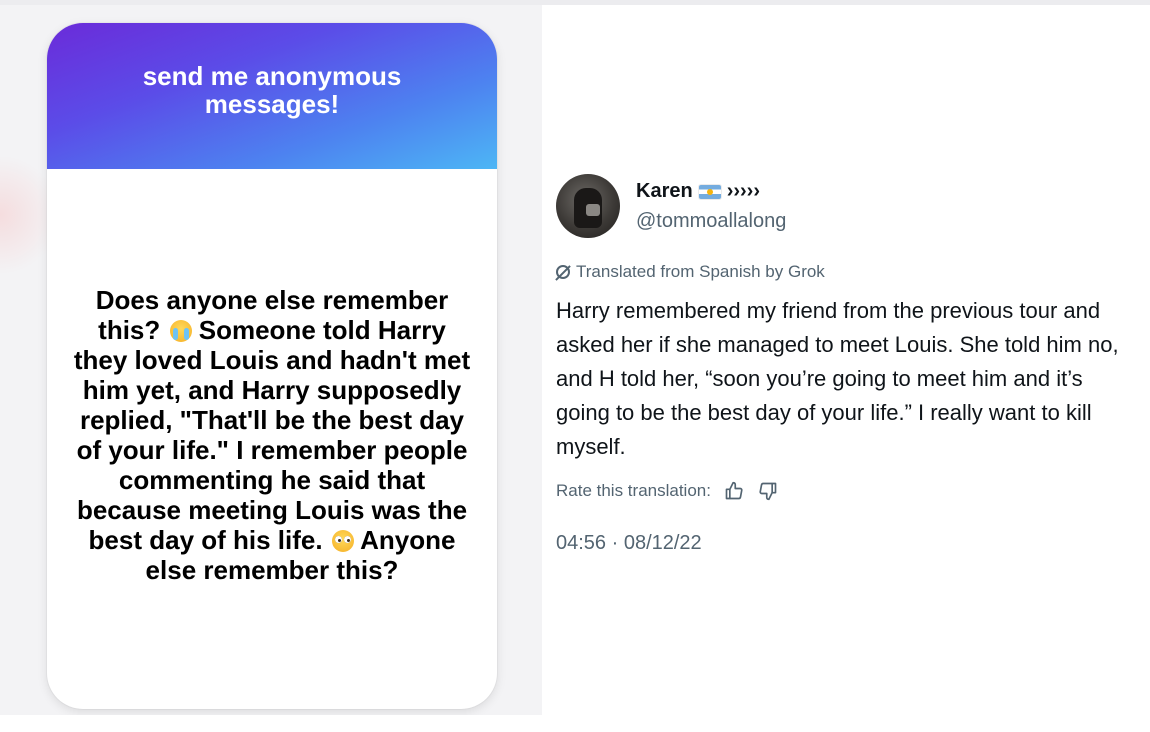 Image resolution: width=1150 pixels, height=732 pixels. I want to click on grok-icon, so click(563, 272).